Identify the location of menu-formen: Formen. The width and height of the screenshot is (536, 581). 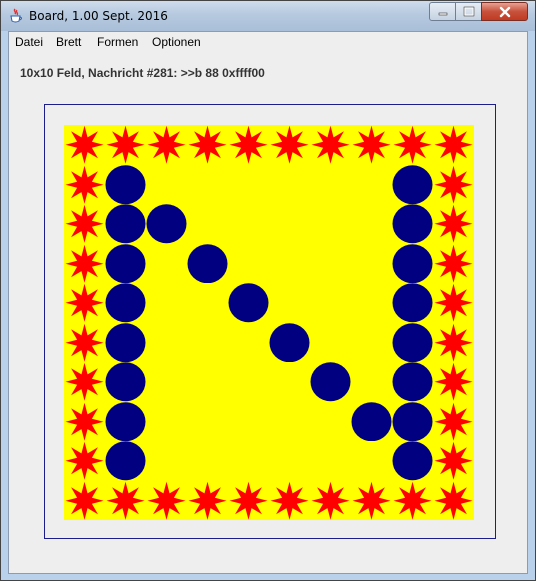
(117, 42).